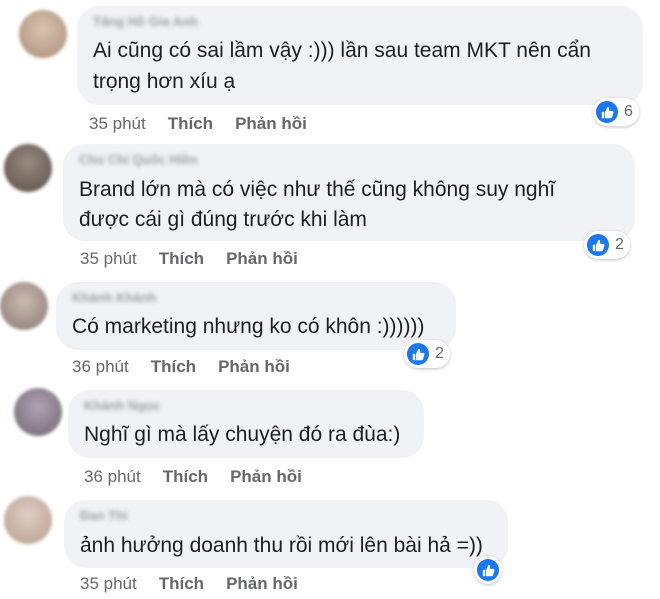 Image resolution: width=660 pixels, height=599 pixels. I want to click on comment-author: Đan Thi, so click(104, 515).